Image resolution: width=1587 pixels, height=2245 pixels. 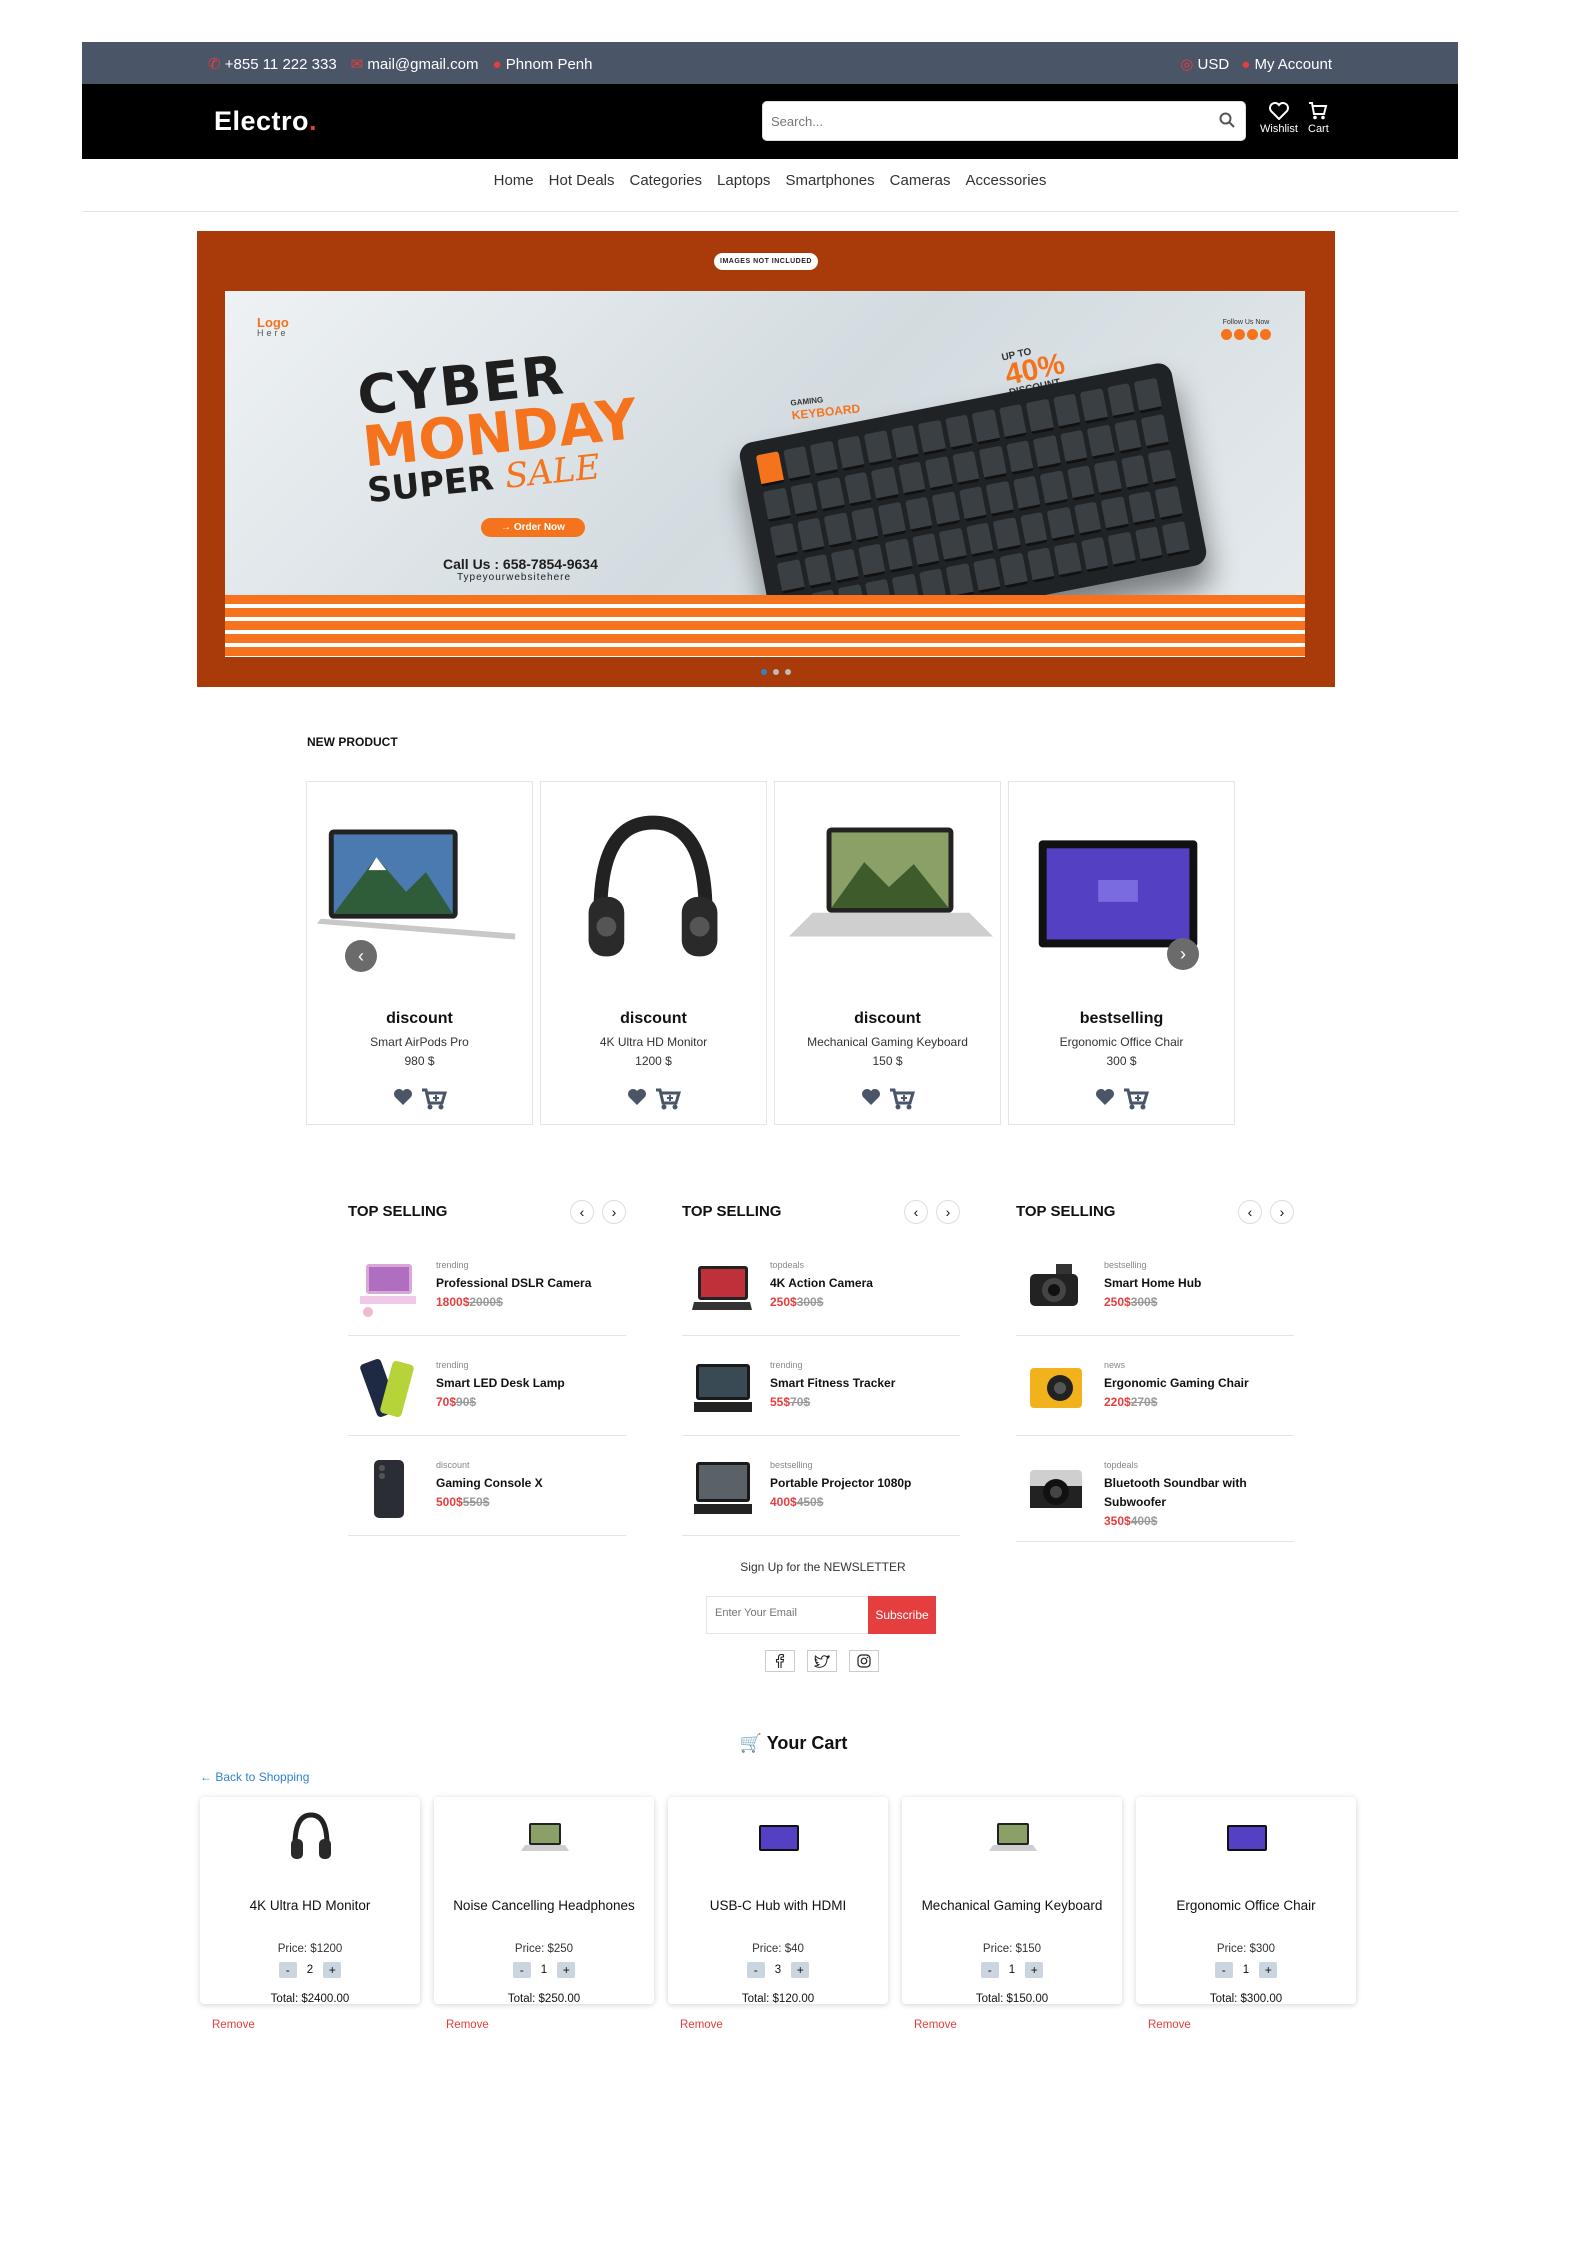 I want to click on laptop-image, so click(x=891, y=882).